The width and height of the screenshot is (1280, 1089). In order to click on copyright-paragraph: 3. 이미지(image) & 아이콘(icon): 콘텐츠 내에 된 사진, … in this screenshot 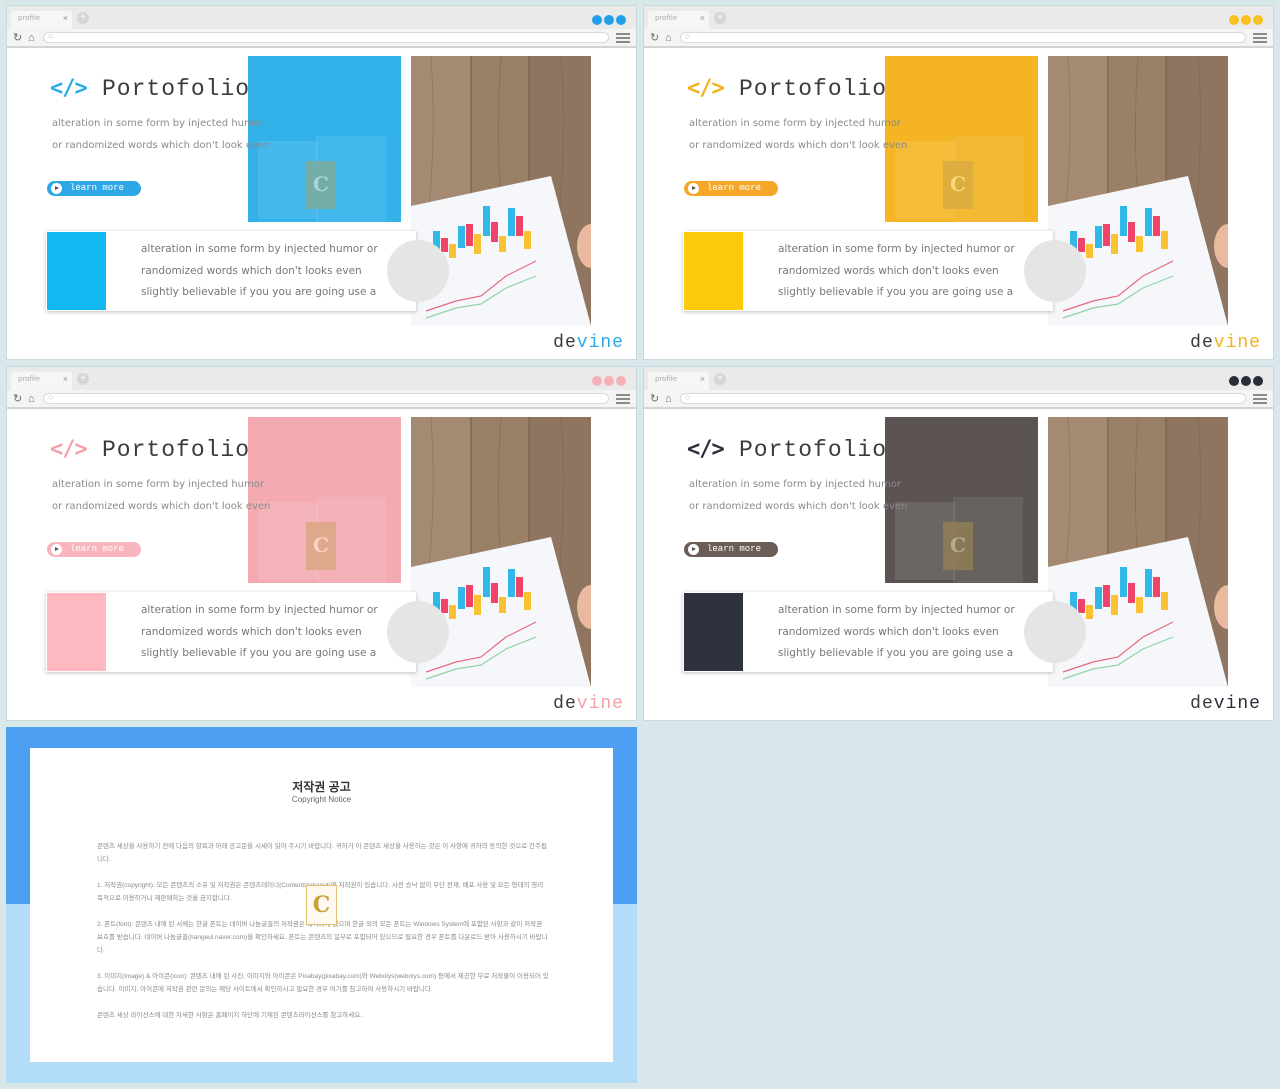, I will do `click(323, 983)`.